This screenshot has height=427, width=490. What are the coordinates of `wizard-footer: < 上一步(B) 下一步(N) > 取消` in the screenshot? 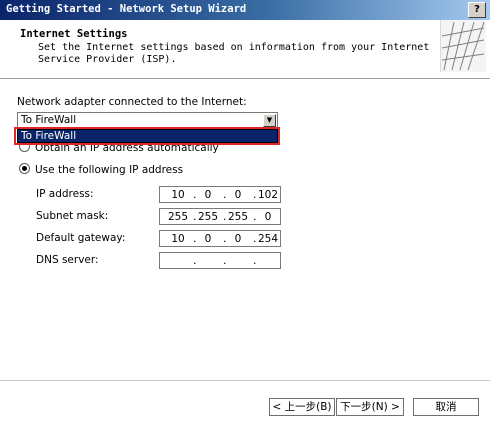 It's located at (245, 403).